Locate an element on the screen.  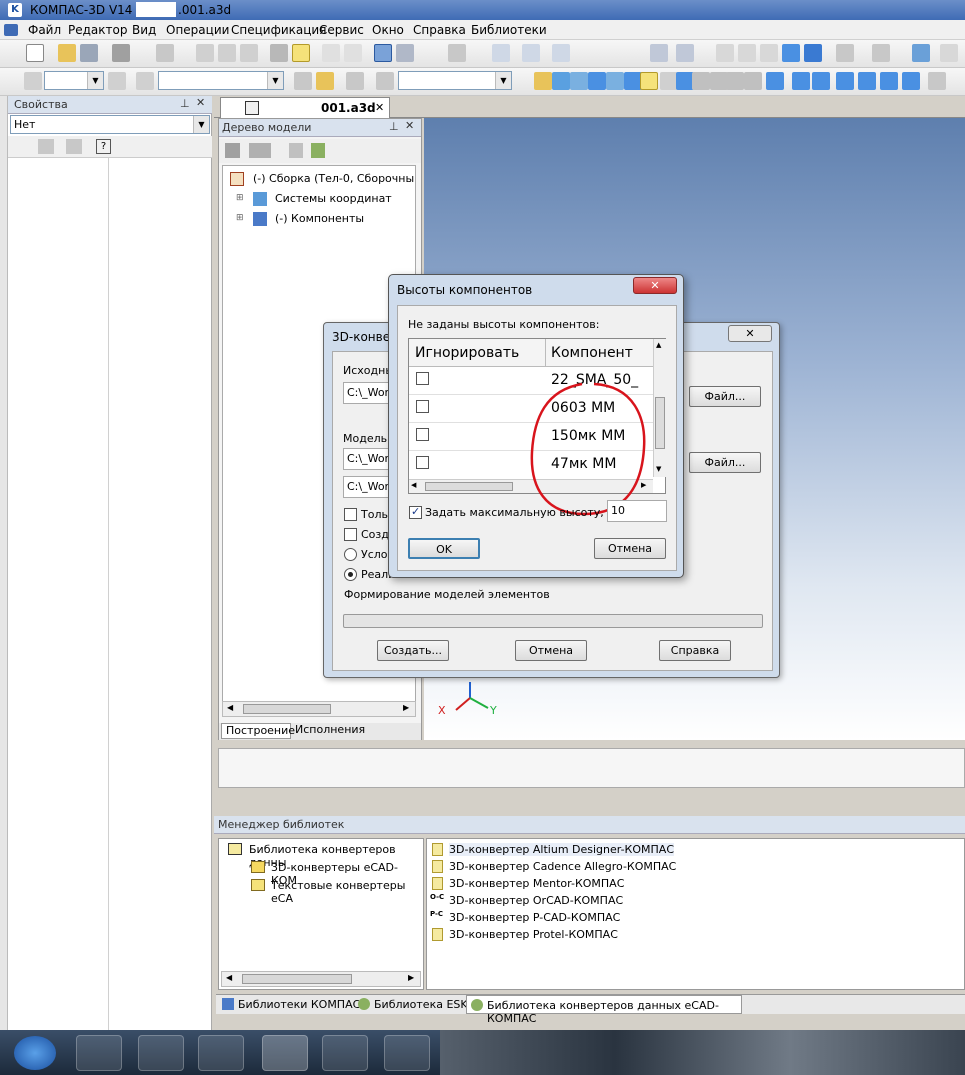
kompas-taskbar-icon is located at coordinates (285, 1053).